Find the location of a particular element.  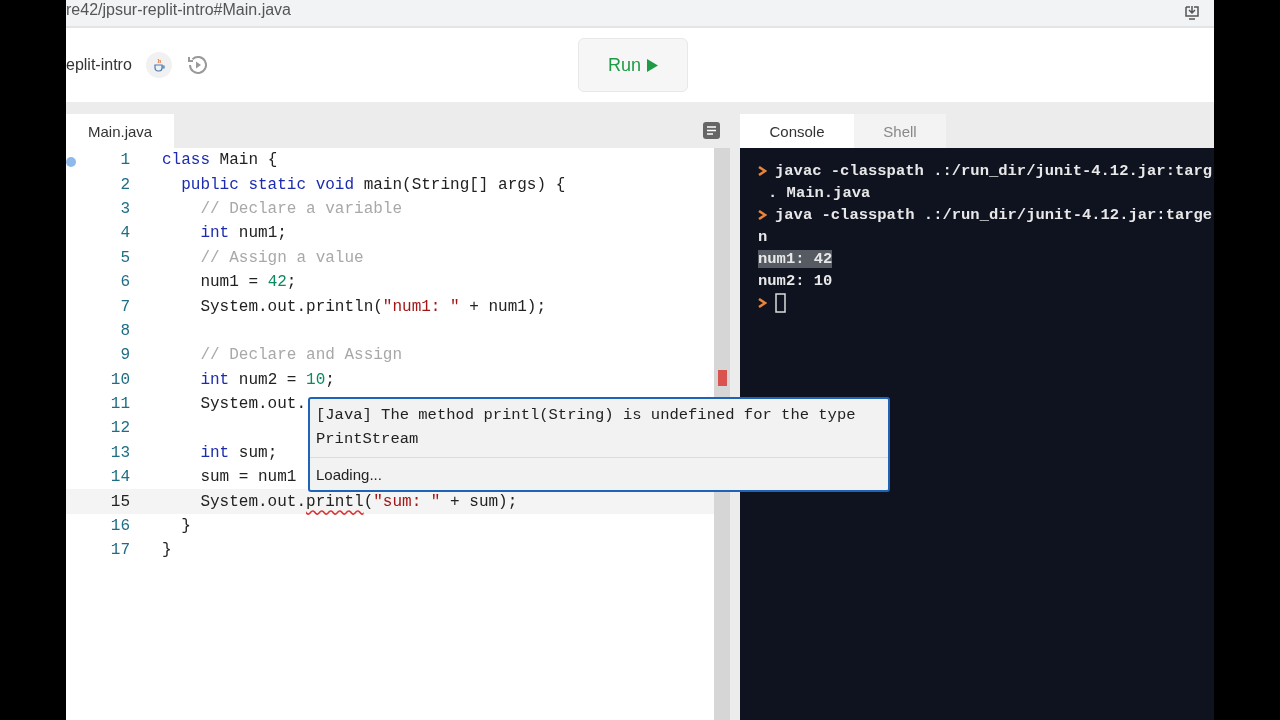

line-number: 5 is located at coordinates (125, 257).